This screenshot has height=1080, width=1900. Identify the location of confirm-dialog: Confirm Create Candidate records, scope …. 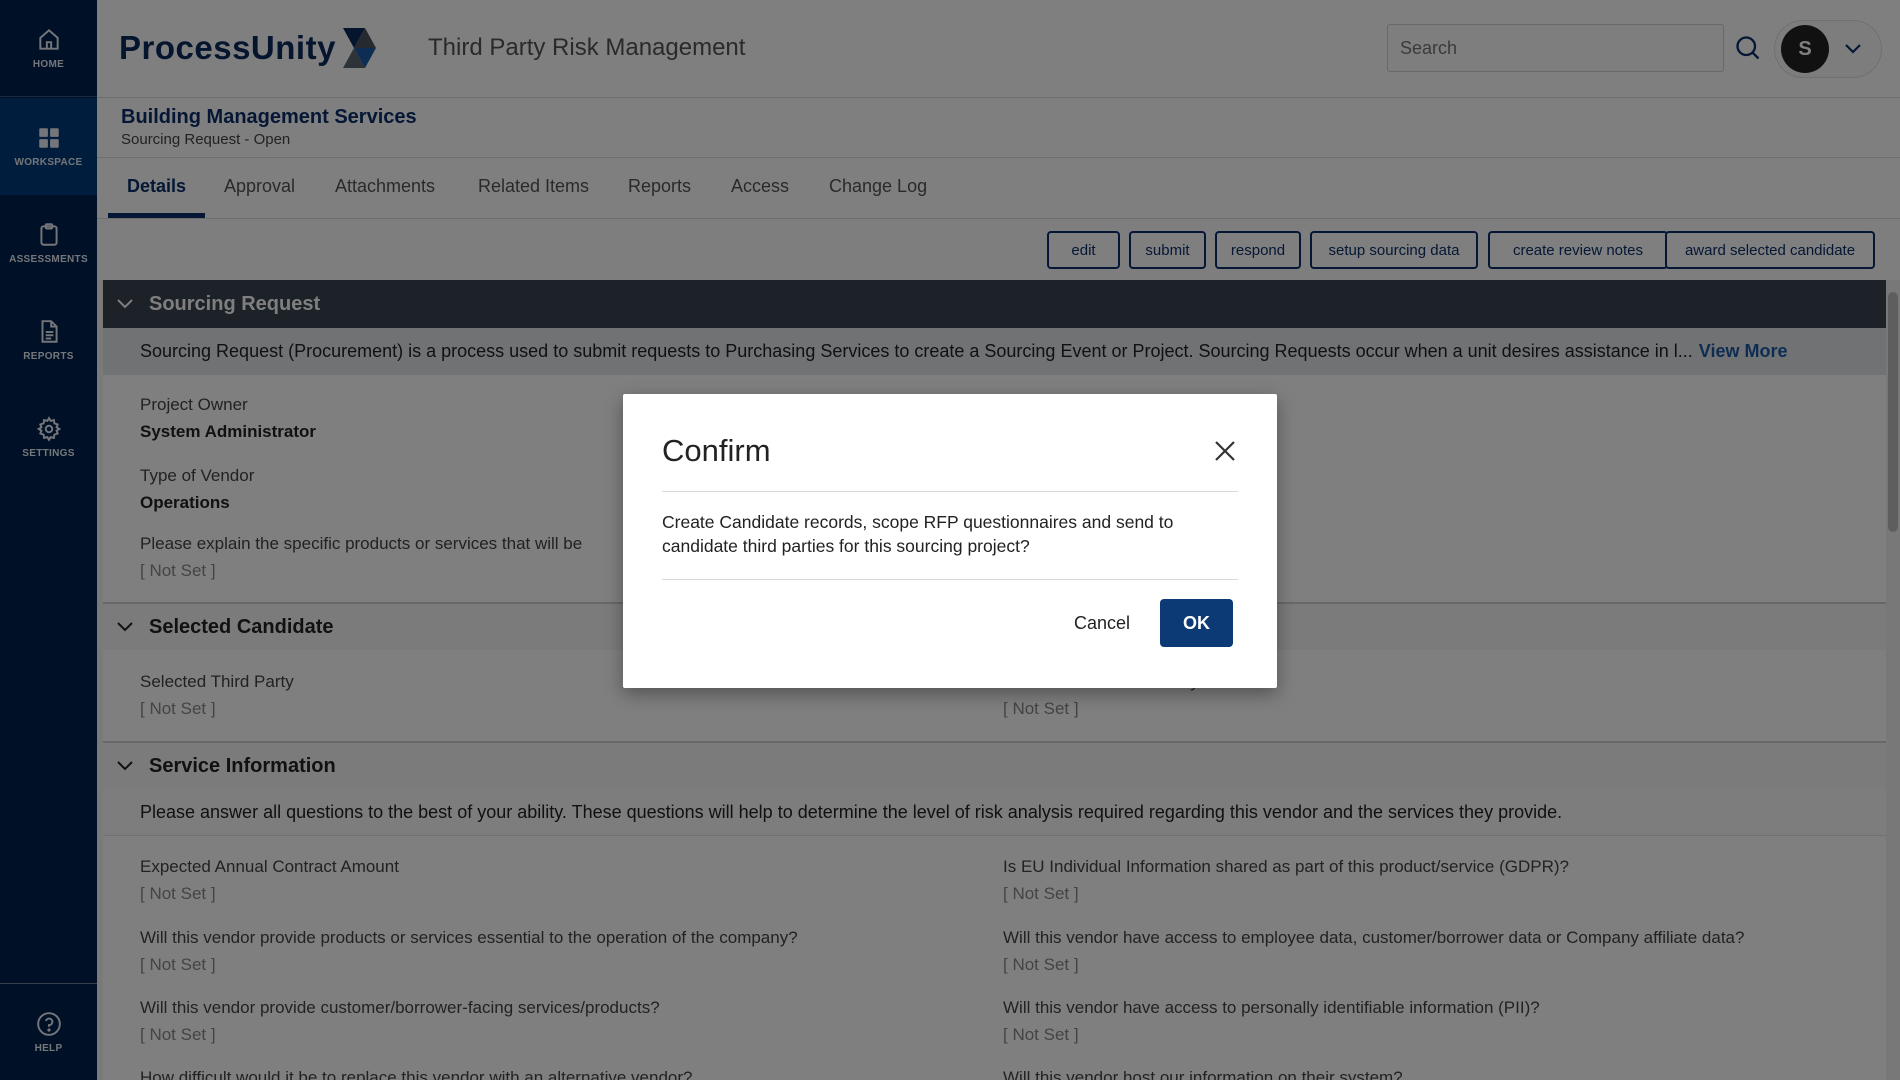
(950, 541).